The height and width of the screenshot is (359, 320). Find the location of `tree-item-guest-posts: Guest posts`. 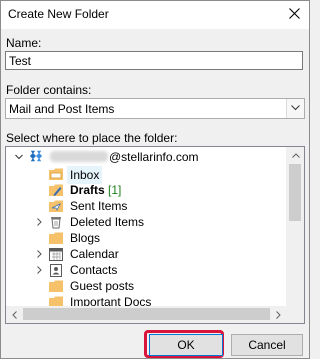

tree-item-guest-posts: Guest posts is located at coordinates (146, 286).